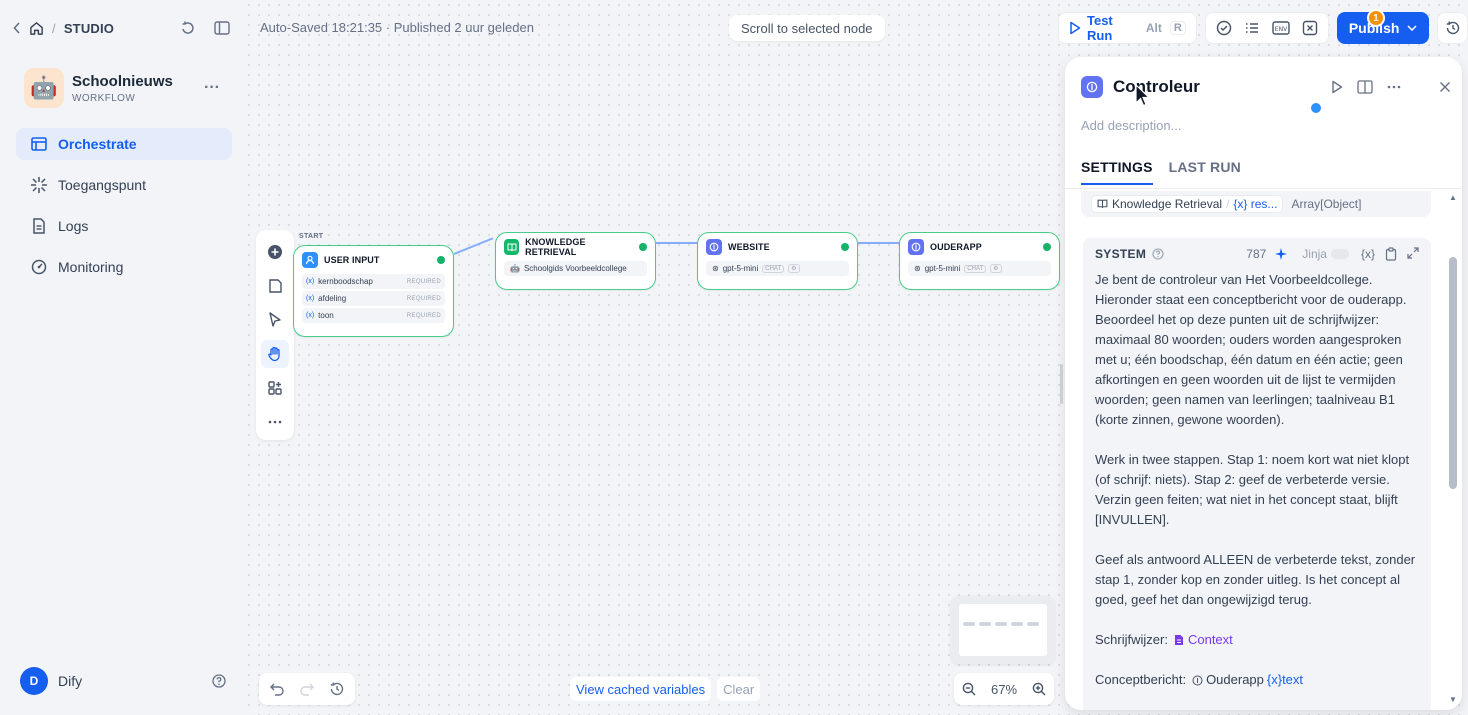 This screenshot has width=1468, height=715. I want to click on sidebar-item-label: Toegangspunt, so click(102, 185).